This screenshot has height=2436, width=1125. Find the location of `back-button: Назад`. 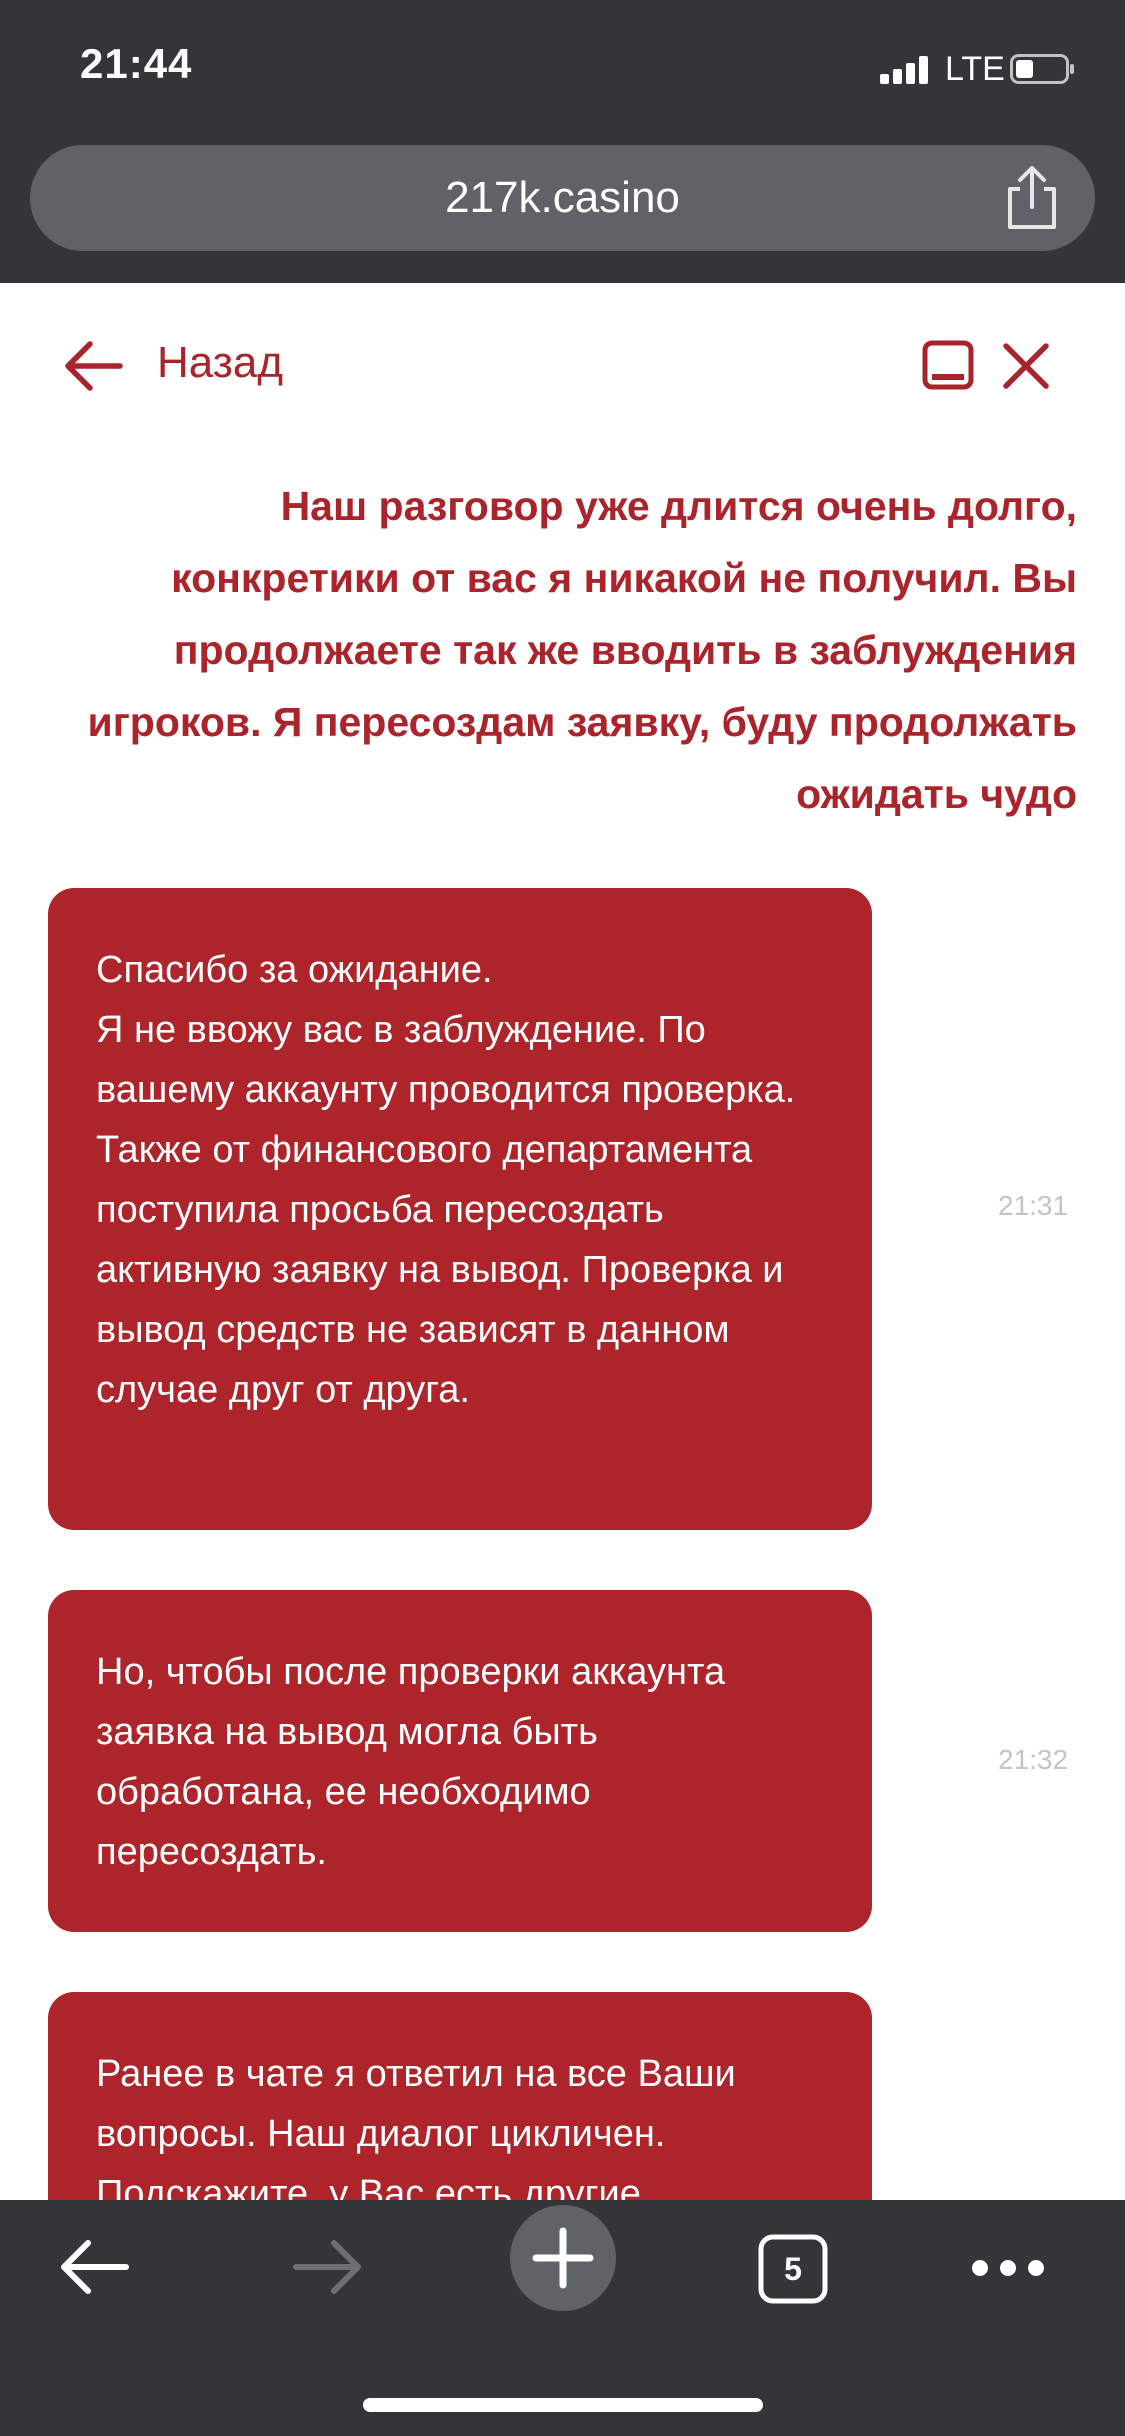

back-button: Назад is located at coordinates (220, 363).